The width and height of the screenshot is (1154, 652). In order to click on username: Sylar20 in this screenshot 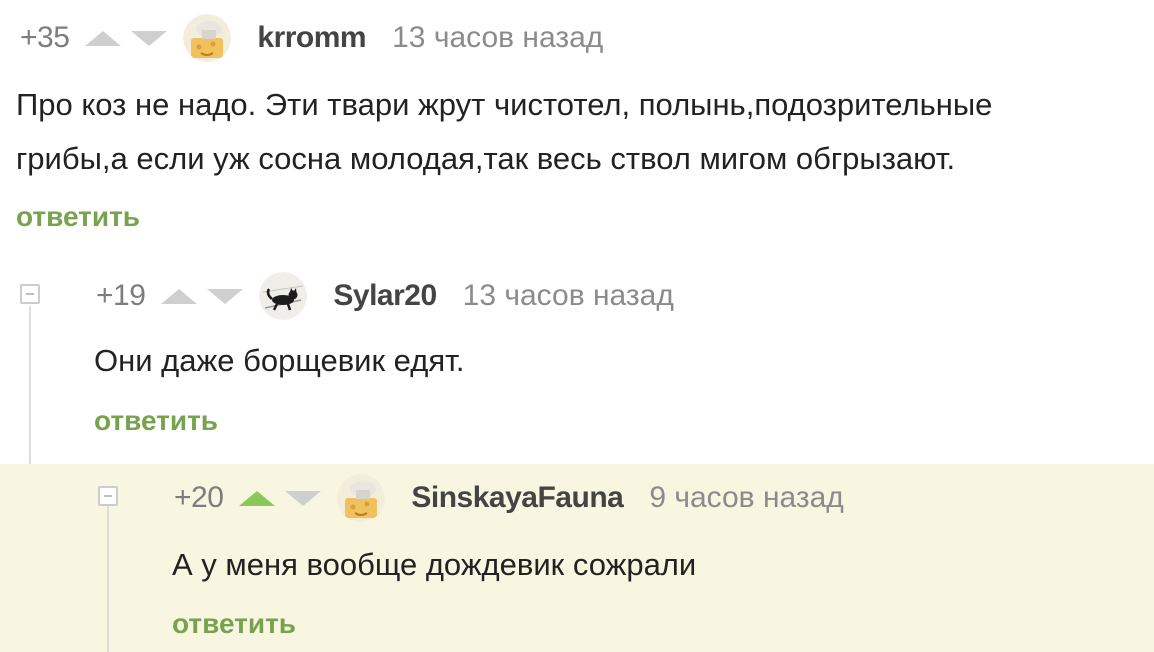, I will do `click(385, 296)`.